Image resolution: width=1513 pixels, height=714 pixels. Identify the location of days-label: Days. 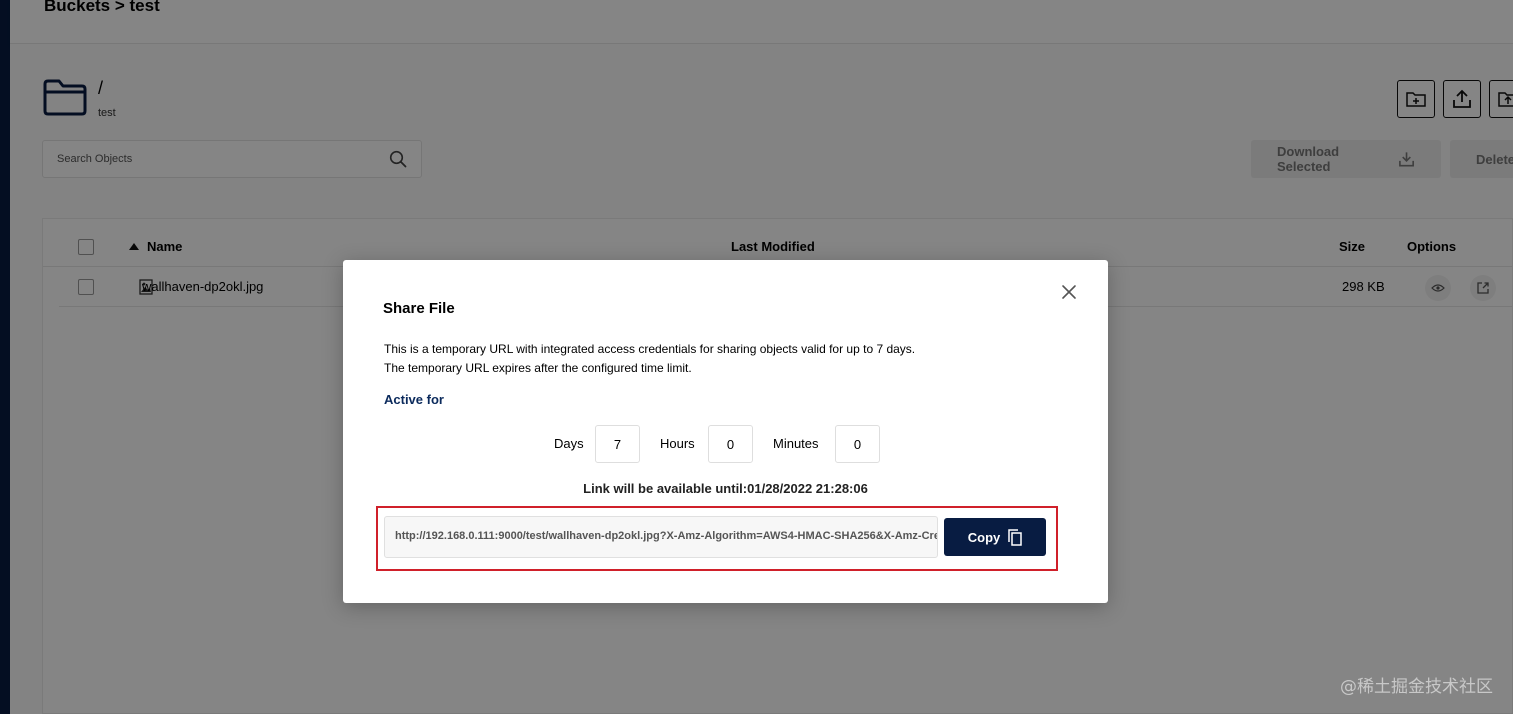
(569, 443).